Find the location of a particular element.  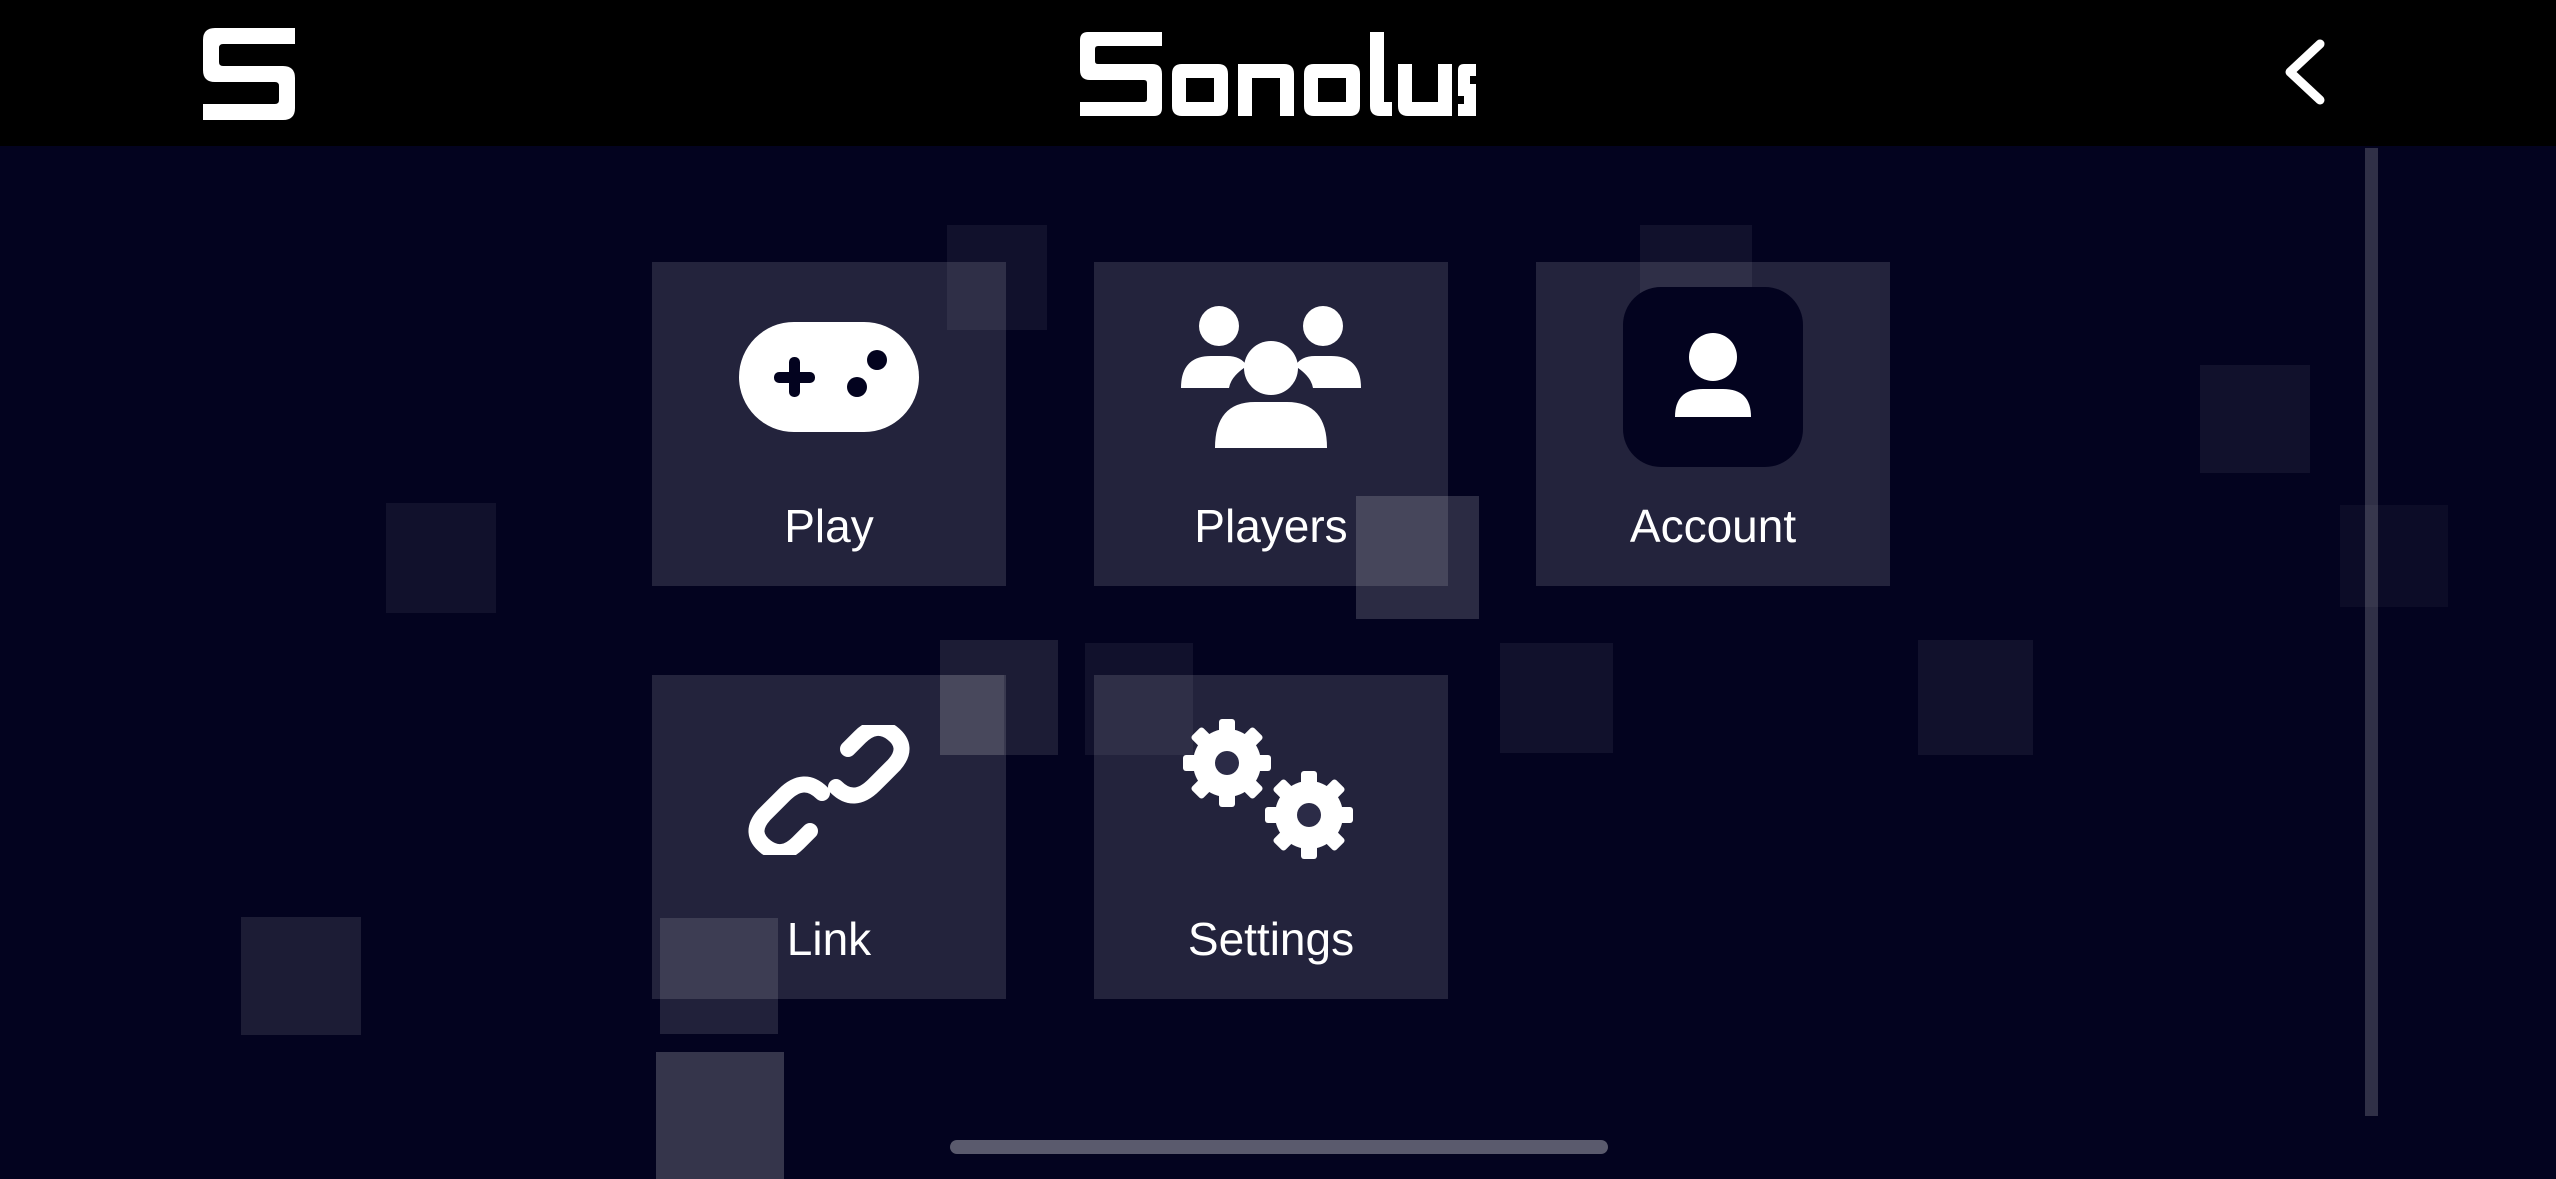

menu-tile-label: Account is located at coordinates (1713, 526).